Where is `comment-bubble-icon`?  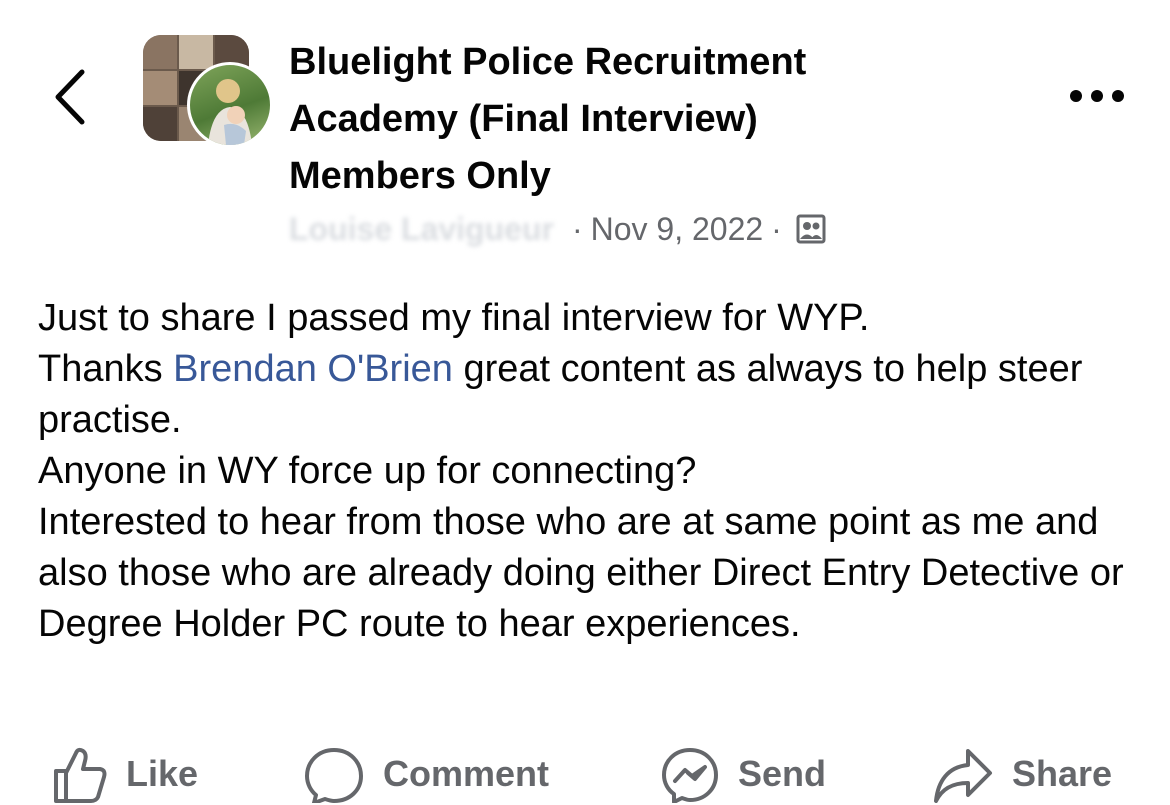
comment-bubble-icon is located at coordinates (334, 775).